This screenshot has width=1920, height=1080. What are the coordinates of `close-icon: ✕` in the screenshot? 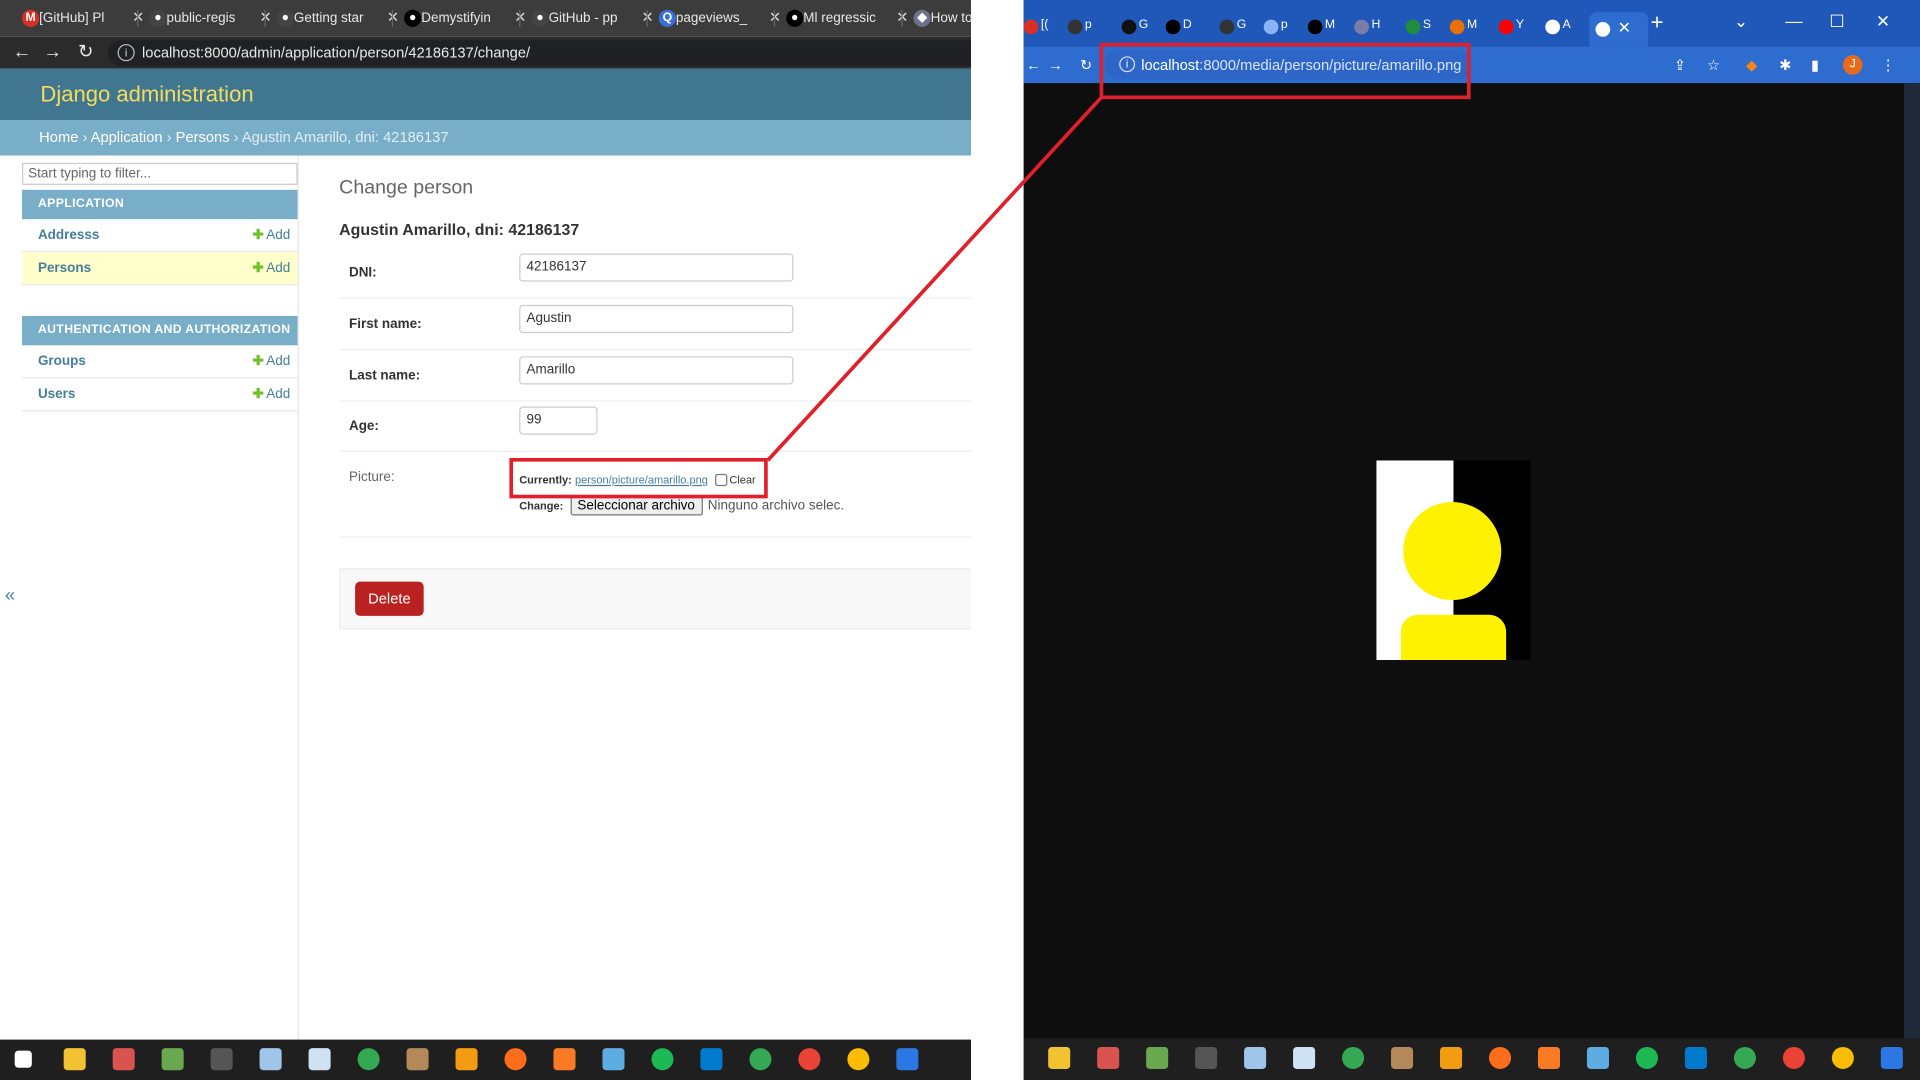 It's located at (1624, 28).